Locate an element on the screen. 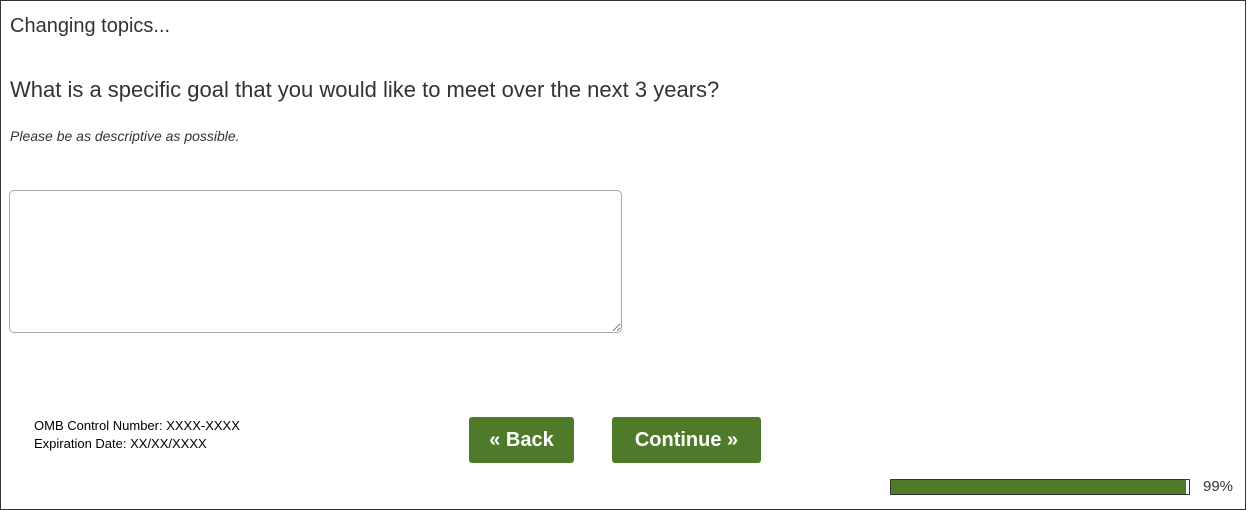 The height and width of the screenshot is (510, 1248). expiration-date: Expiration Date: XX/XX/XXXX is located at coordinates (120, 443).